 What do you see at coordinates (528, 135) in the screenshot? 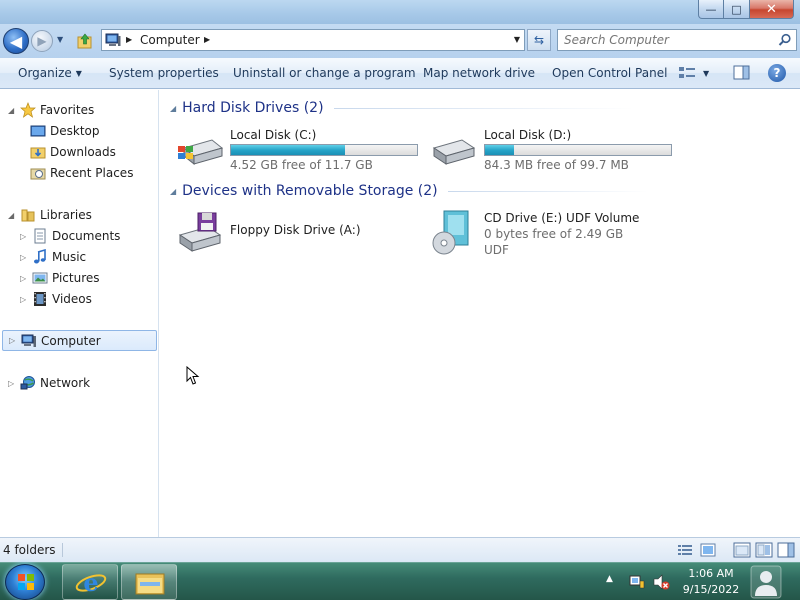
I see `drive-name: Local Disk (D:)` at bounding box center [528, 135].